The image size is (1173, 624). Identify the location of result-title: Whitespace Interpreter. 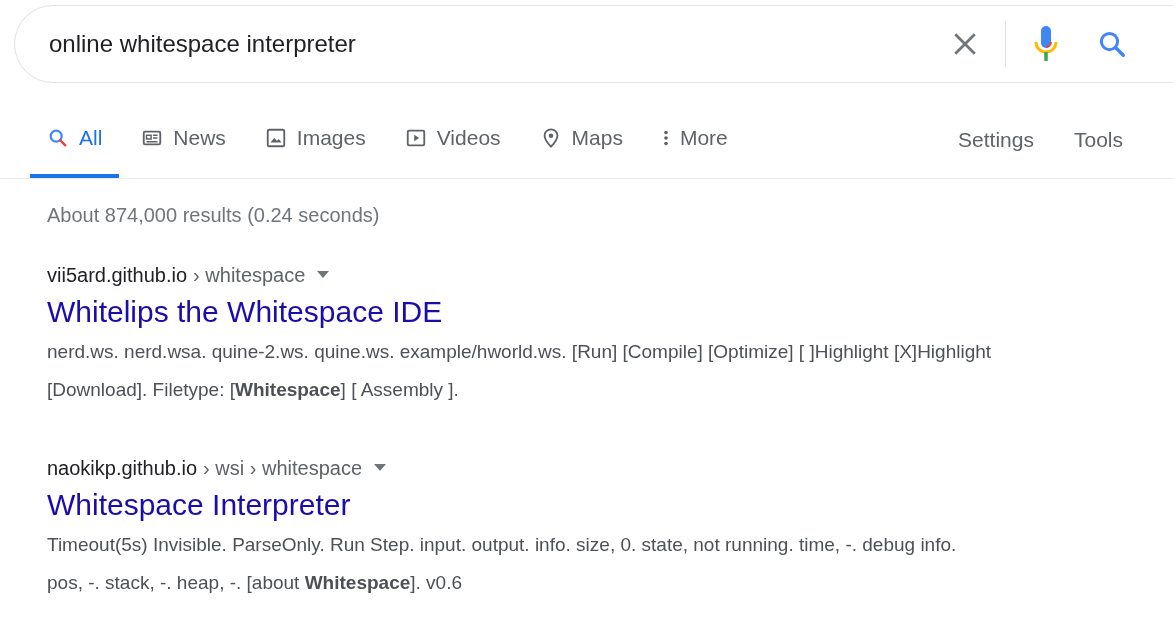
(199, 505).